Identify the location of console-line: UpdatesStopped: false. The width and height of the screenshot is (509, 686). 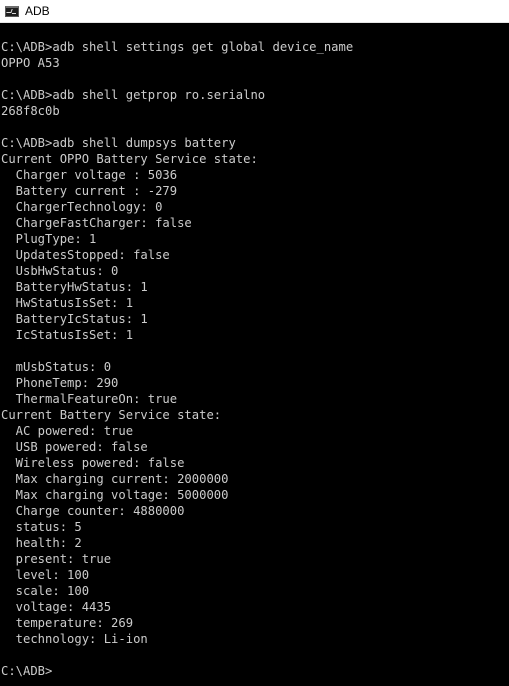
(85, 255).